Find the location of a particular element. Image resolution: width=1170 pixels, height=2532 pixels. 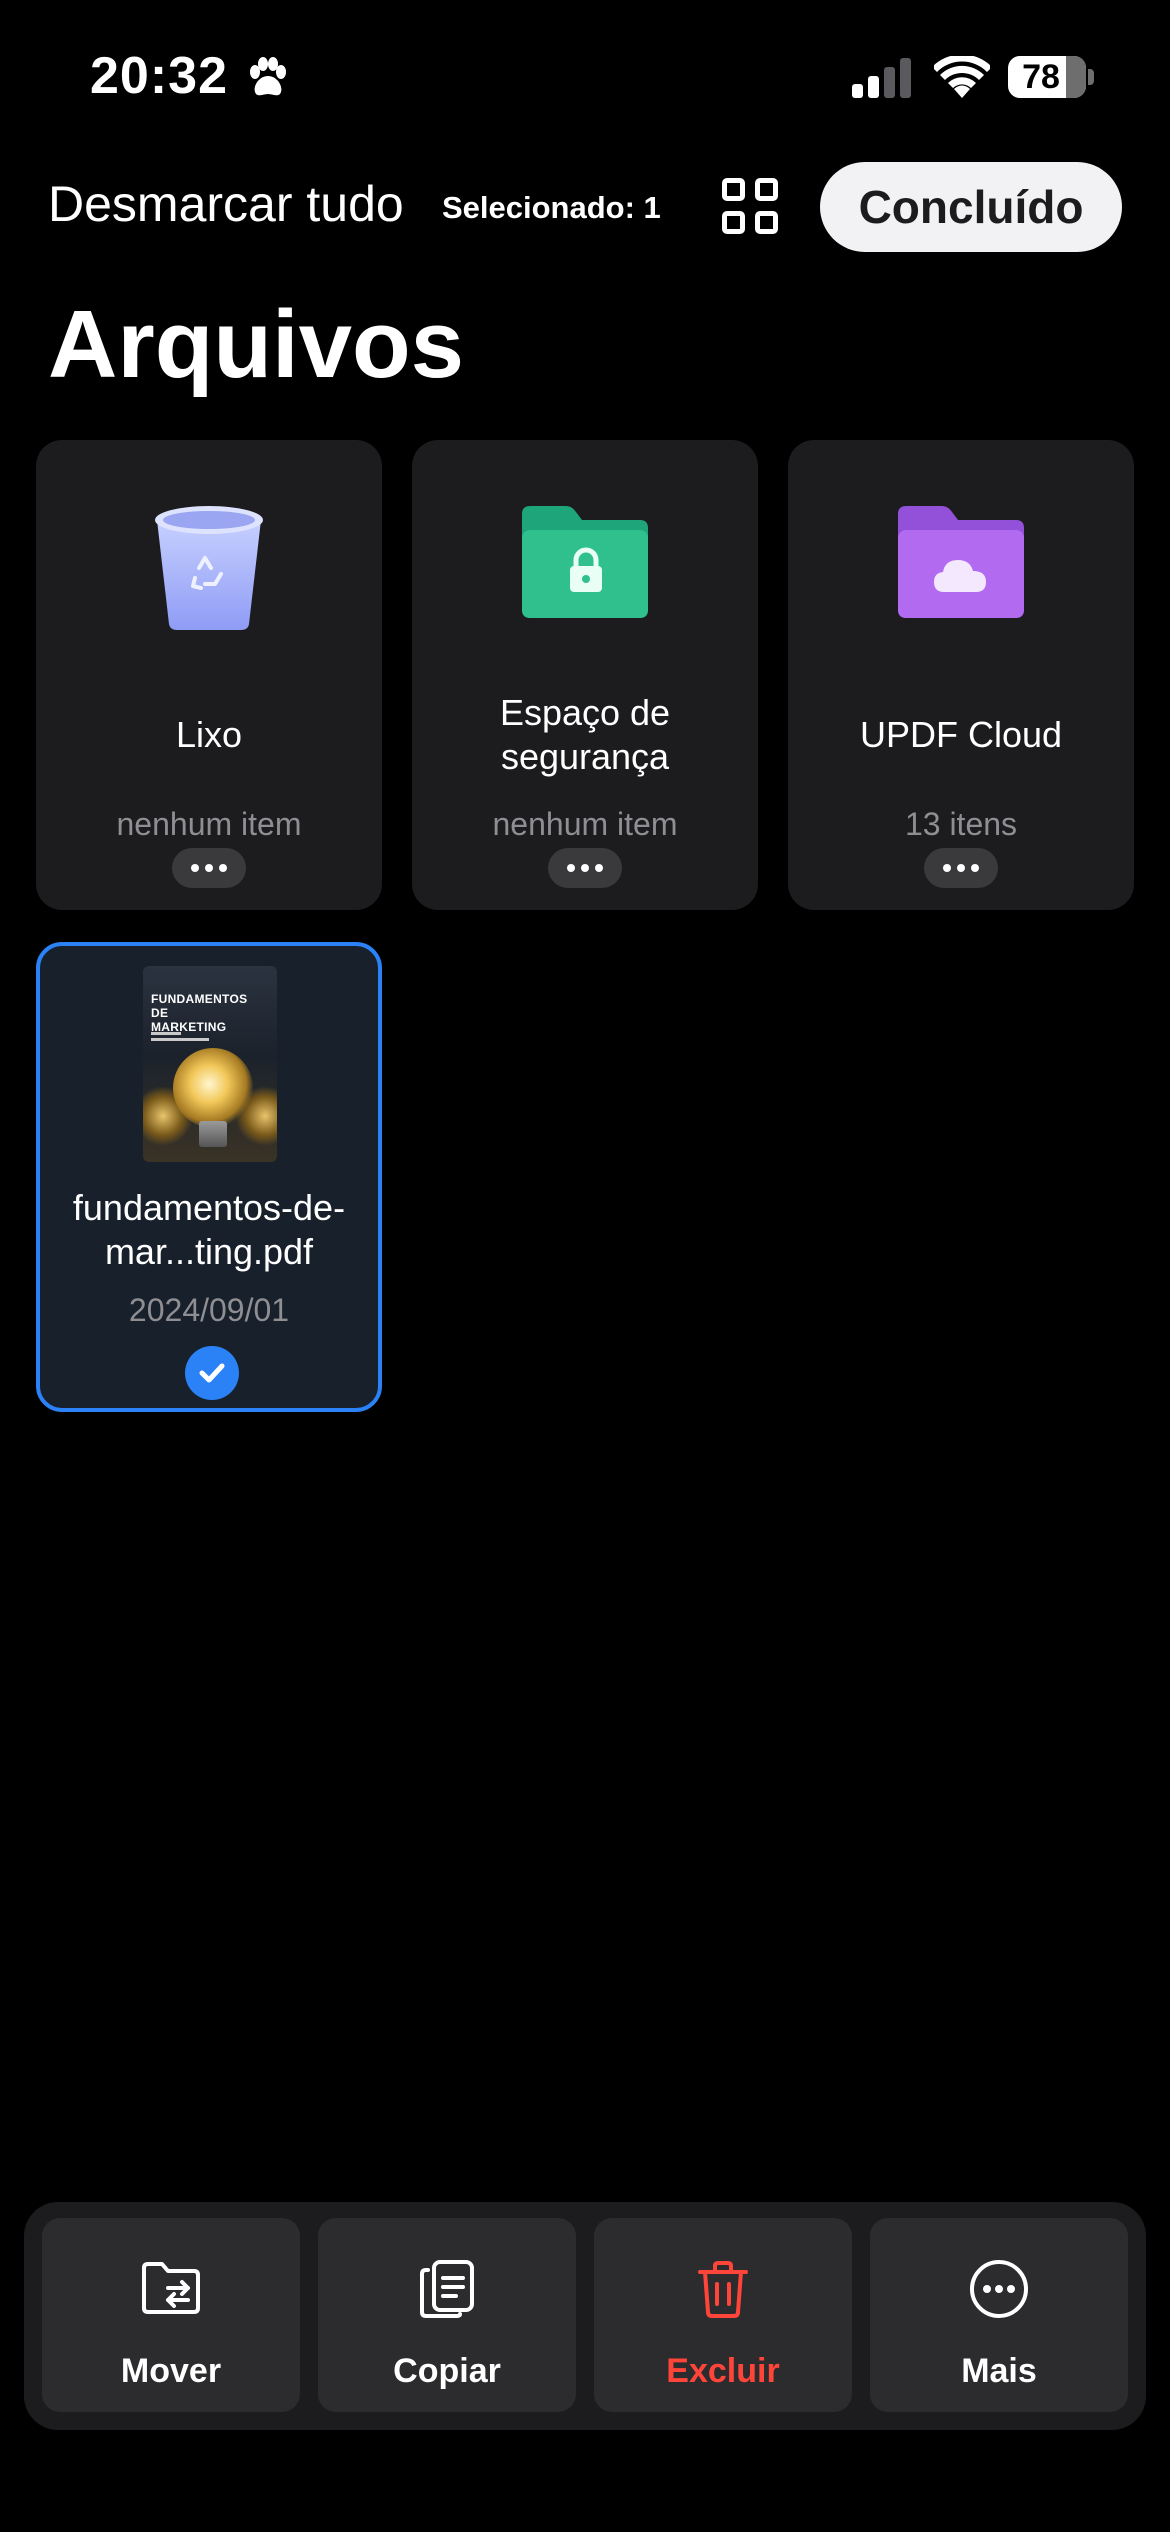

folder-name: UPDF Cloud is located at coordinates (961, 734).